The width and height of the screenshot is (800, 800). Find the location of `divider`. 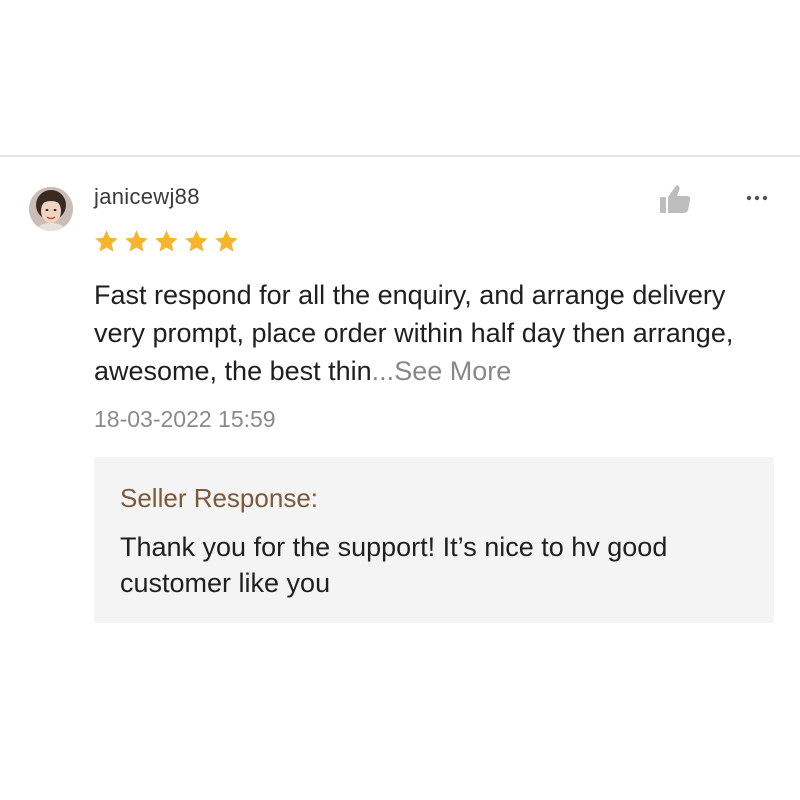

divider is located at coordinates (400, 156).